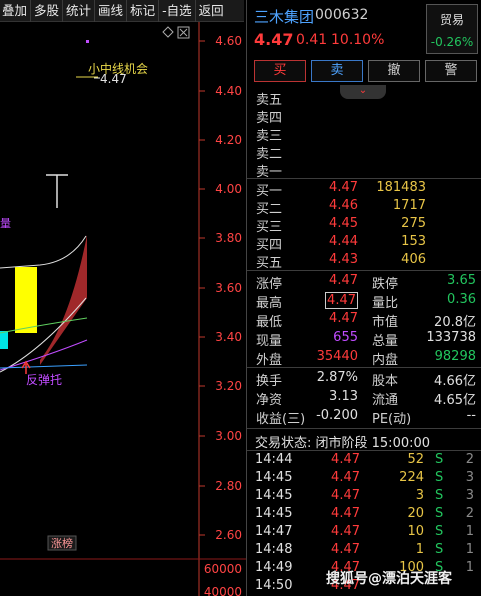 This screenshot has width=481, height=596. I want to click on toolbar-remove-watchlist-button: -自选, so click(177, 11).